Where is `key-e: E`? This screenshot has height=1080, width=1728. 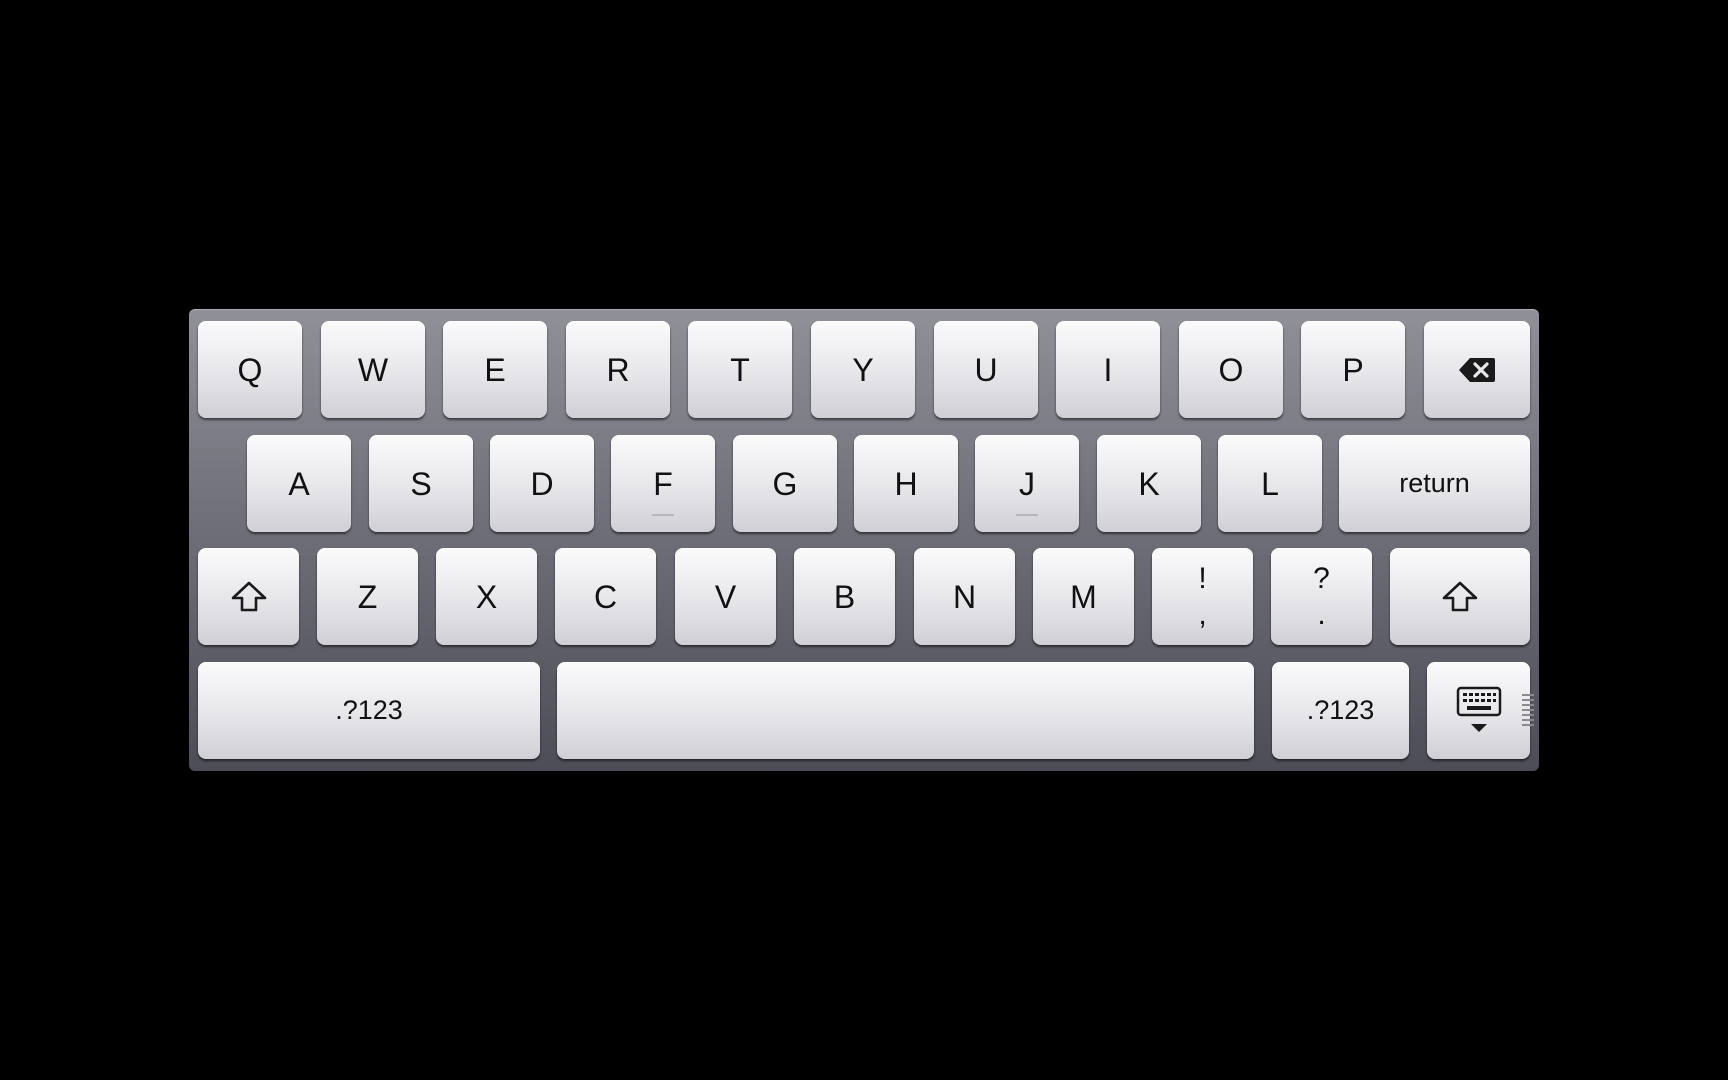
key-e: E is located at coordinates (495, 369).